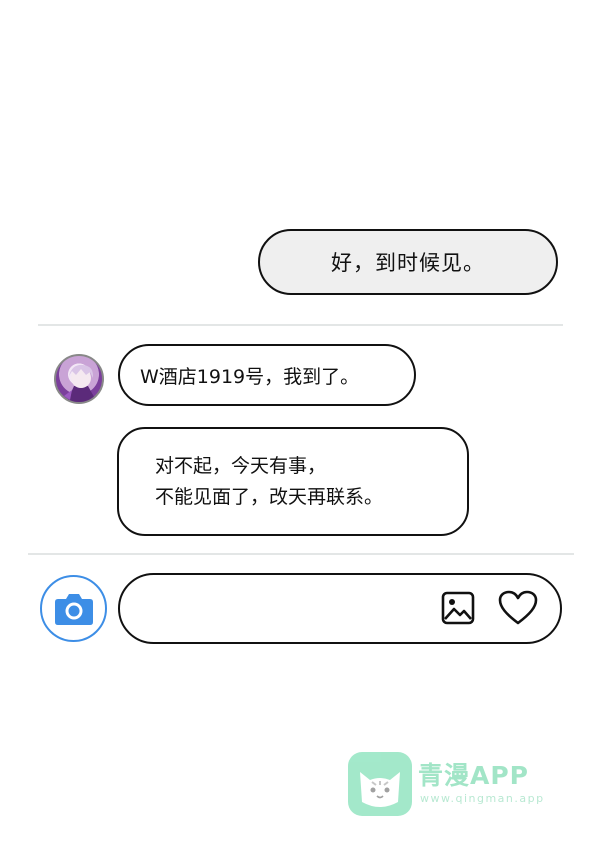  I want to click on heart-icon, so click(518, 608).